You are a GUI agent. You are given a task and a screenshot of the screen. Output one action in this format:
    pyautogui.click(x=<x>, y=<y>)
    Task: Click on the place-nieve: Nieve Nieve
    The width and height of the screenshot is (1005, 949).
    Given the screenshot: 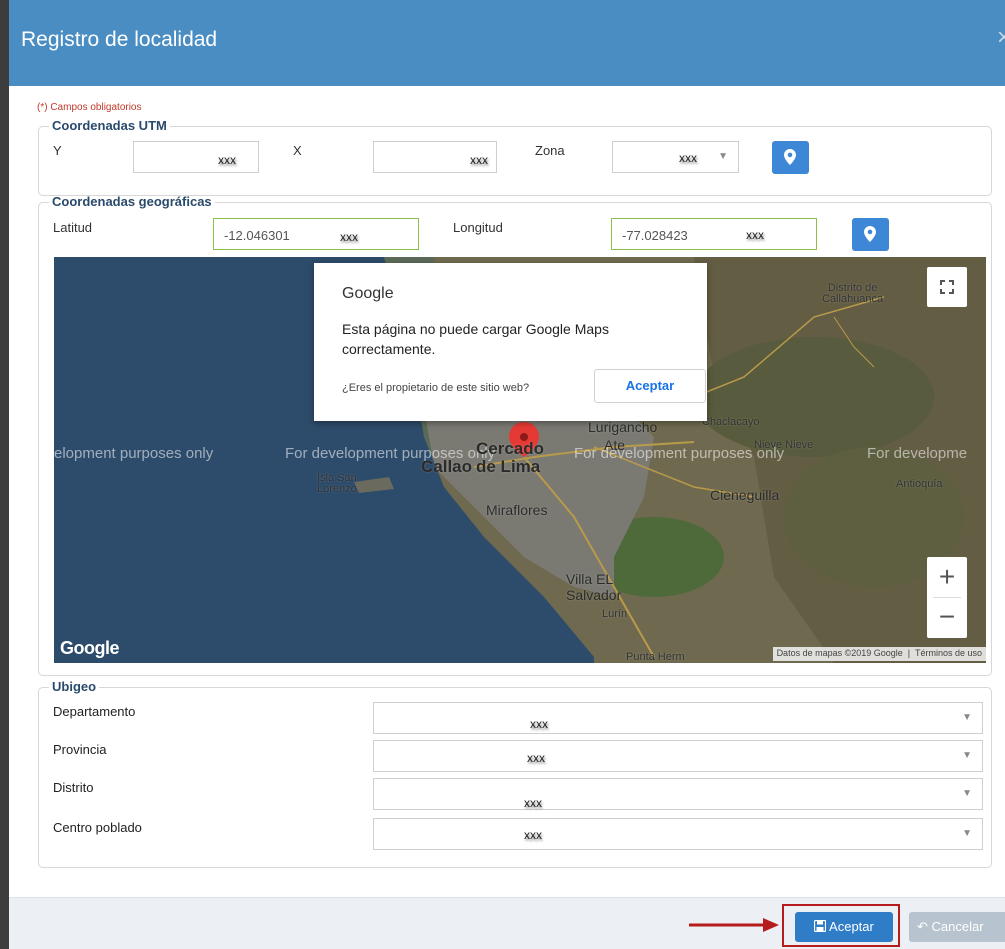 What is the action you would take?
    pyautogui.click(x=784, y=445)
    